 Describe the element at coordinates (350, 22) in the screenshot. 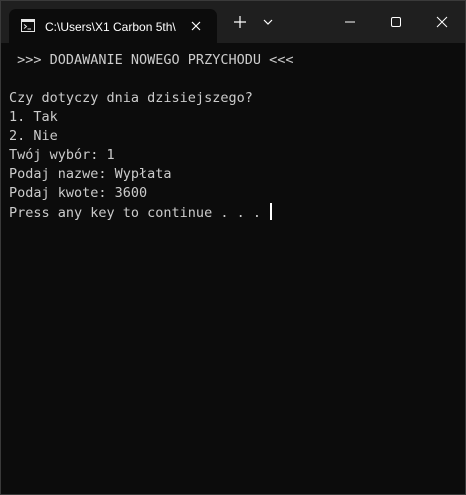

I see `minimize-icon` at that location.